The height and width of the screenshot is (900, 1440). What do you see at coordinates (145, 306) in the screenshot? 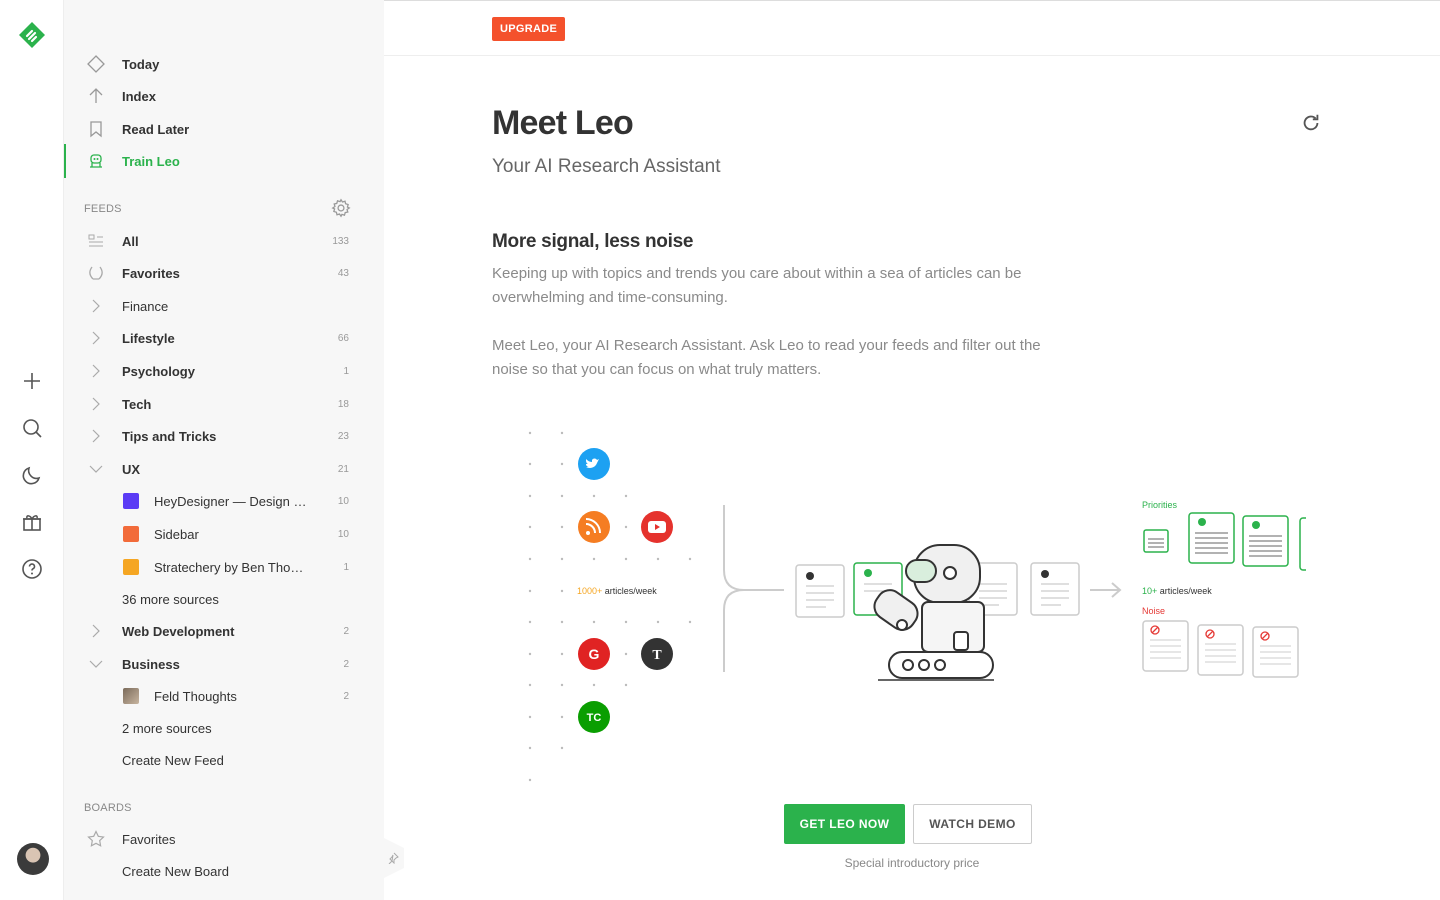
I see `feed-label: Finance` at bounding box center [145, 306].